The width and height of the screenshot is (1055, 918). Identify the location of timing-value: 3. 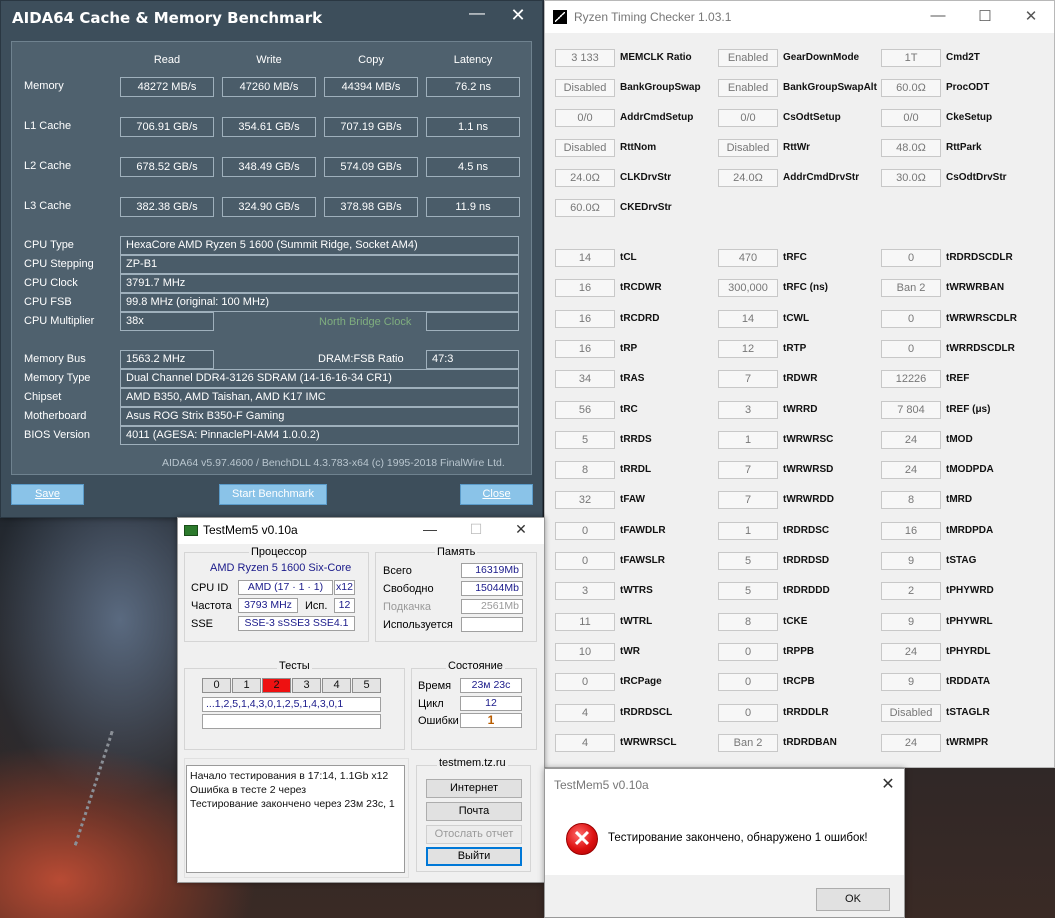
(748, 409).